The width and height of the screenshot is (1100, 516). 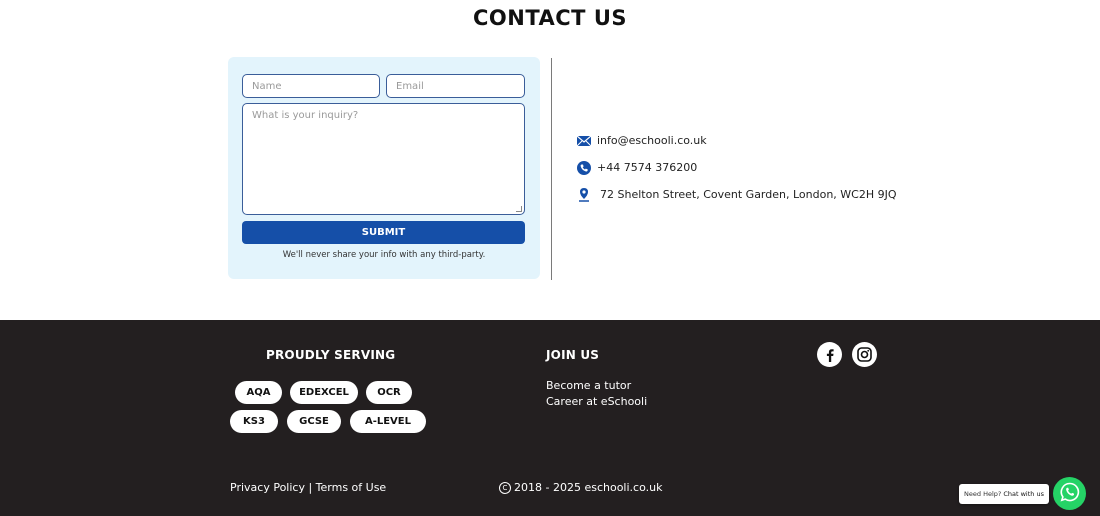 I want to click on copyright-icon: C, so click(x=505, y=487).